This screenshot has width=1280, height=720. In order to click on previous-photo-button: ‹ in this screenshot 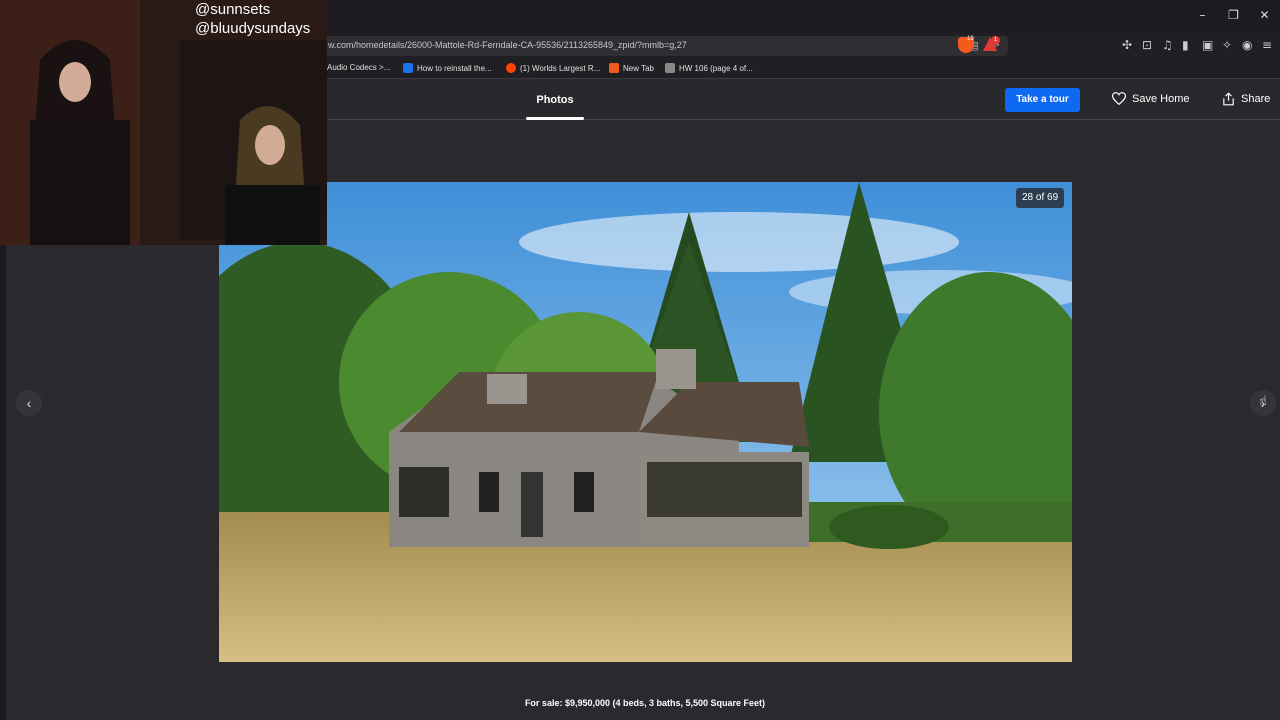, I will do `click(29, 403)`.